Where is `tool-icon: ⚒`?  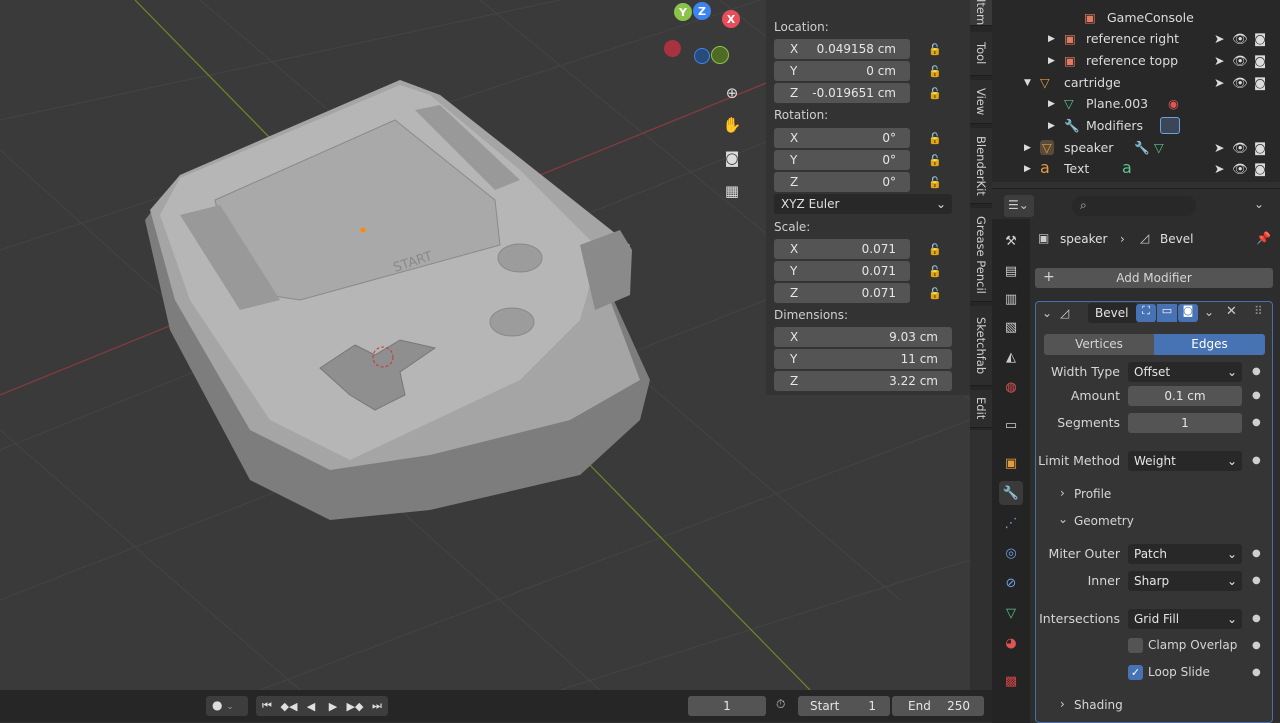 tool-icon: ⚒ is located at coordinates (1011, 241).